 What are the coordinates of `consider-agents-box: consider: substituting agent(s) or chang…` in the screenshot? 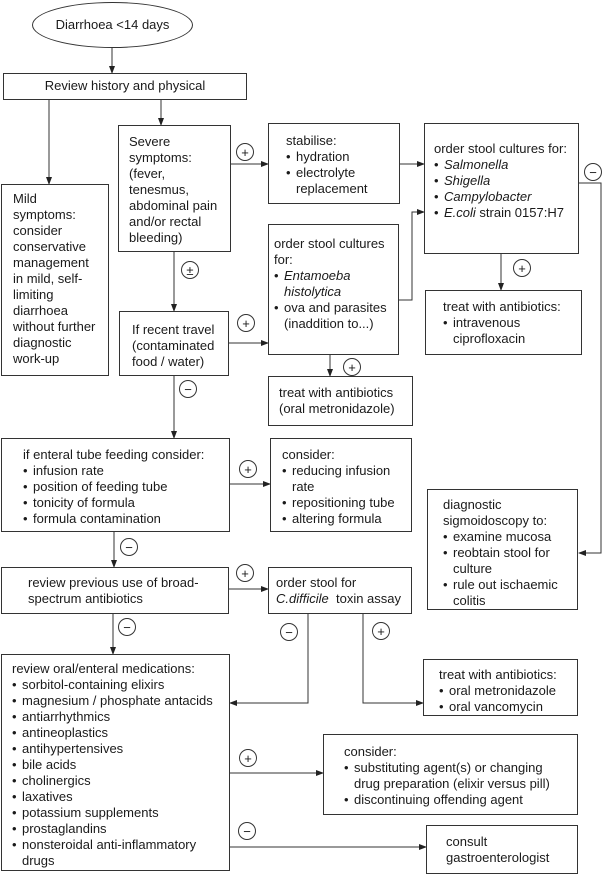 It's located at (450, 774).